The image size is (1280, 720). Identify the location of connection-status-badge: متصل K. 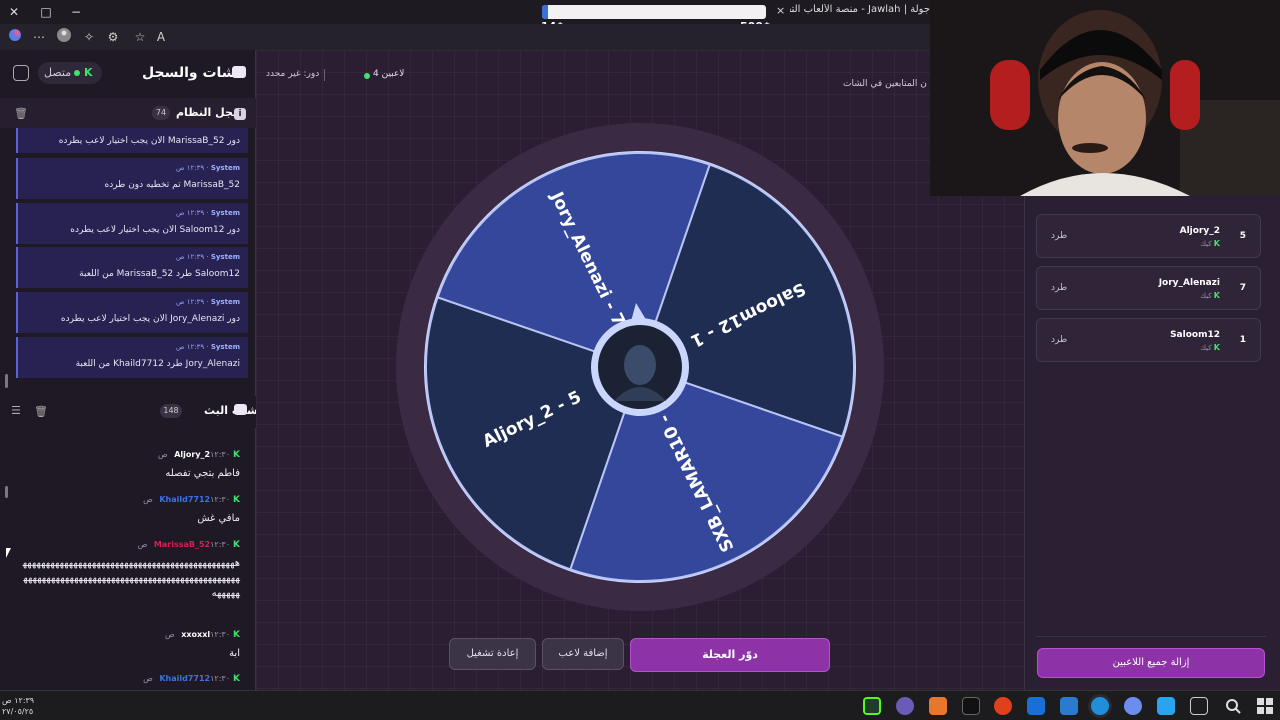
(70, 73).